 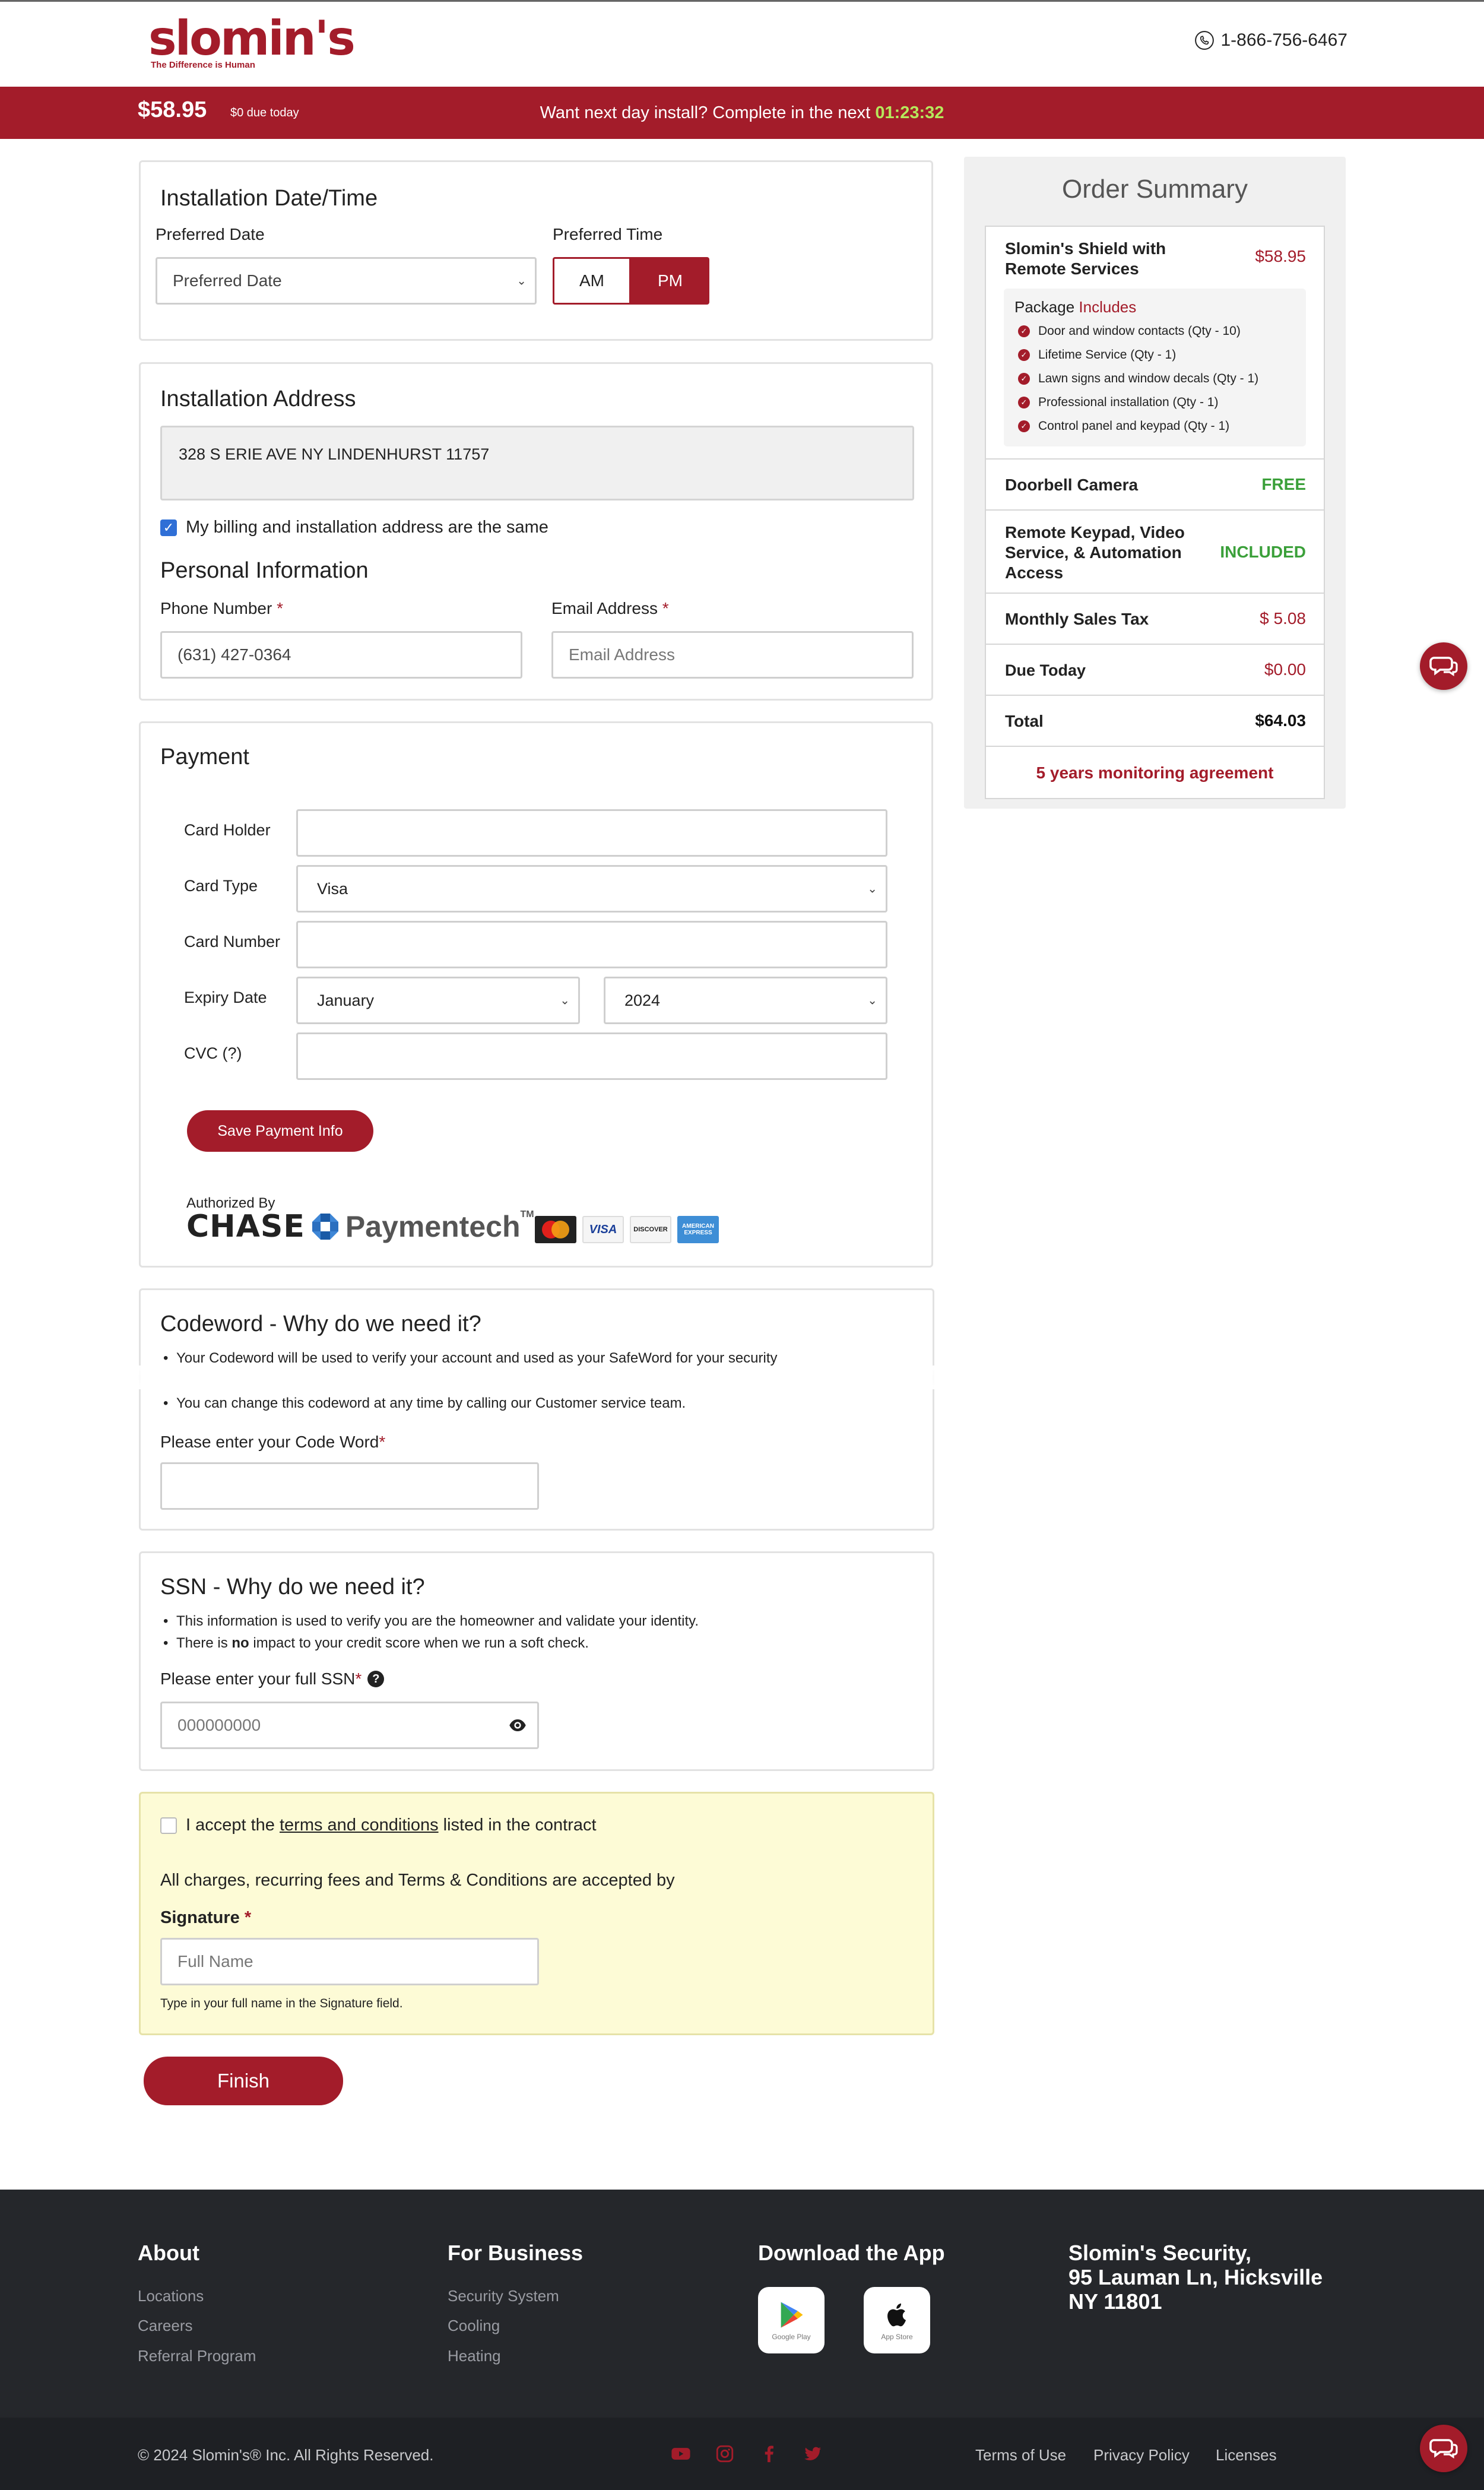 I want to click on chat-button-footer, so click(x=1443, y=2449).